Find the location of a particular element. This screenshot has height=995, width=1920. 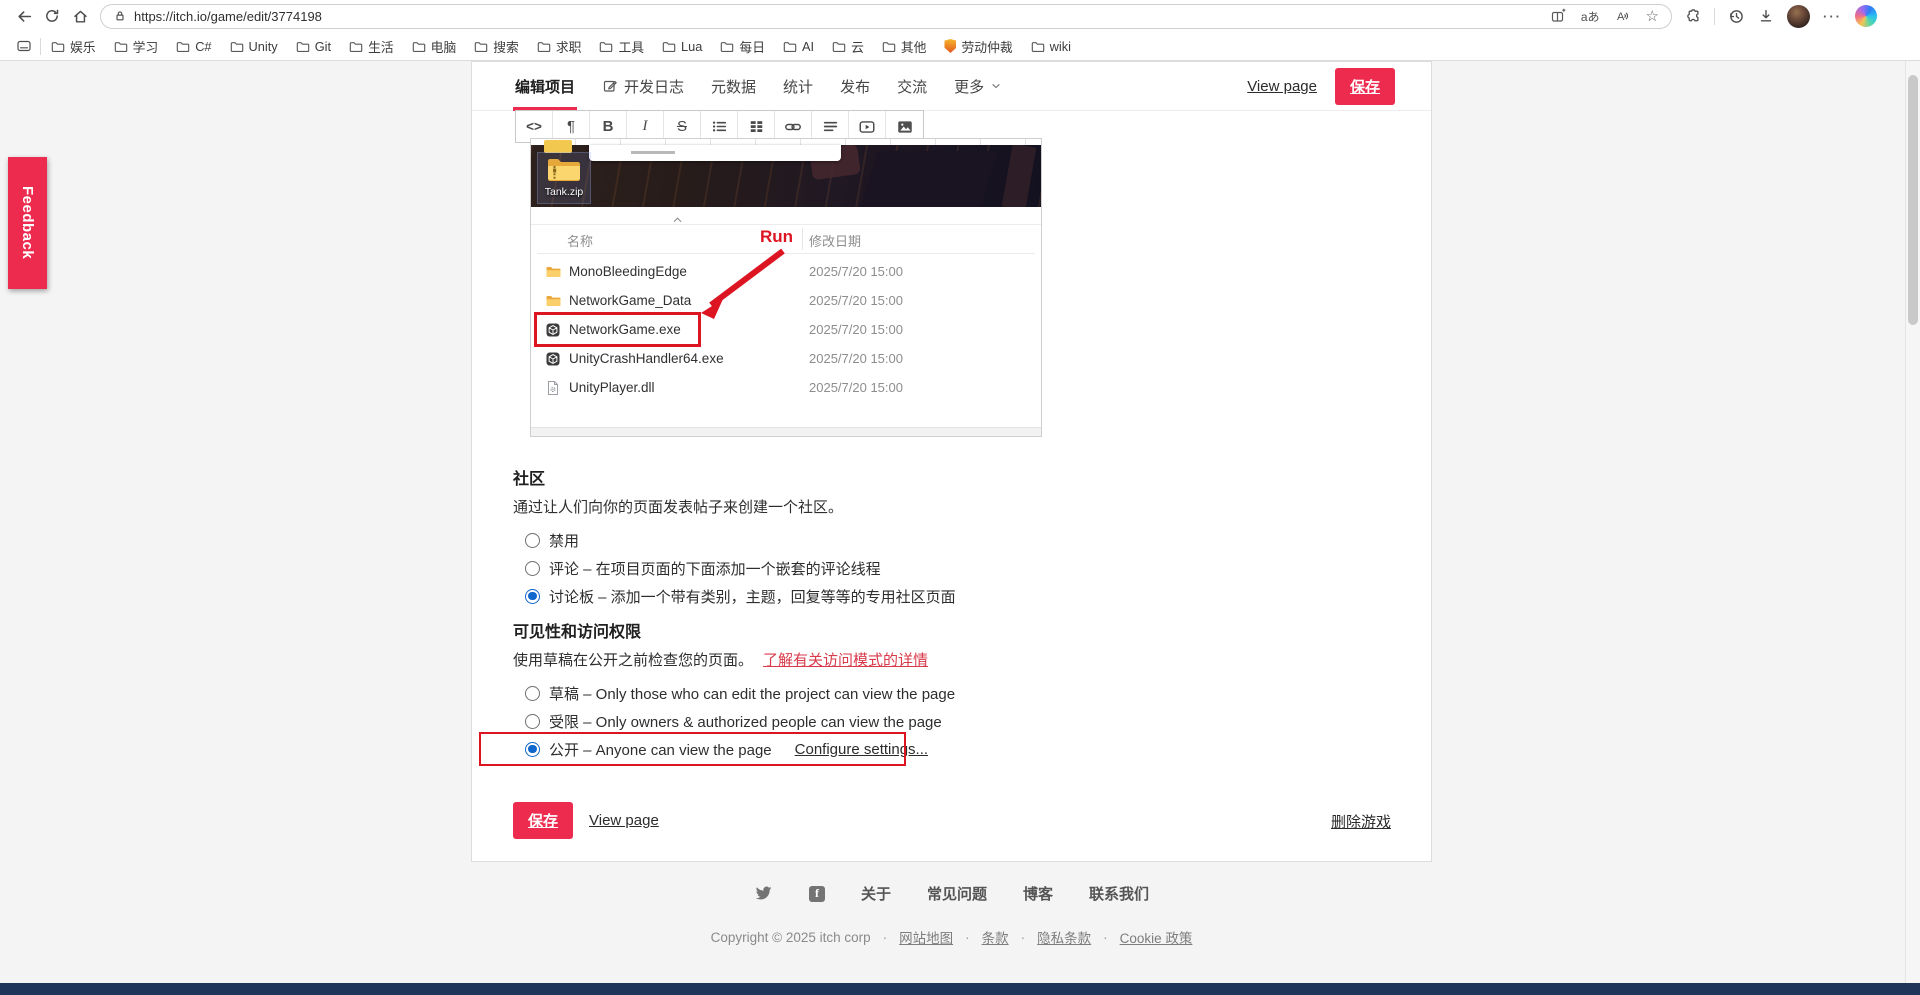

menu-text-fragment is located at coordinates (653, 152).